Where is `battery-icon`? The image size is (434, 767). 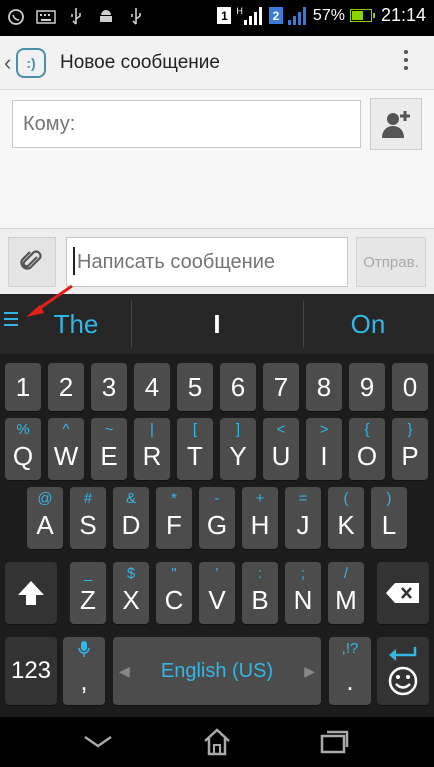 battery-icon is located at coordinates (362, 15).